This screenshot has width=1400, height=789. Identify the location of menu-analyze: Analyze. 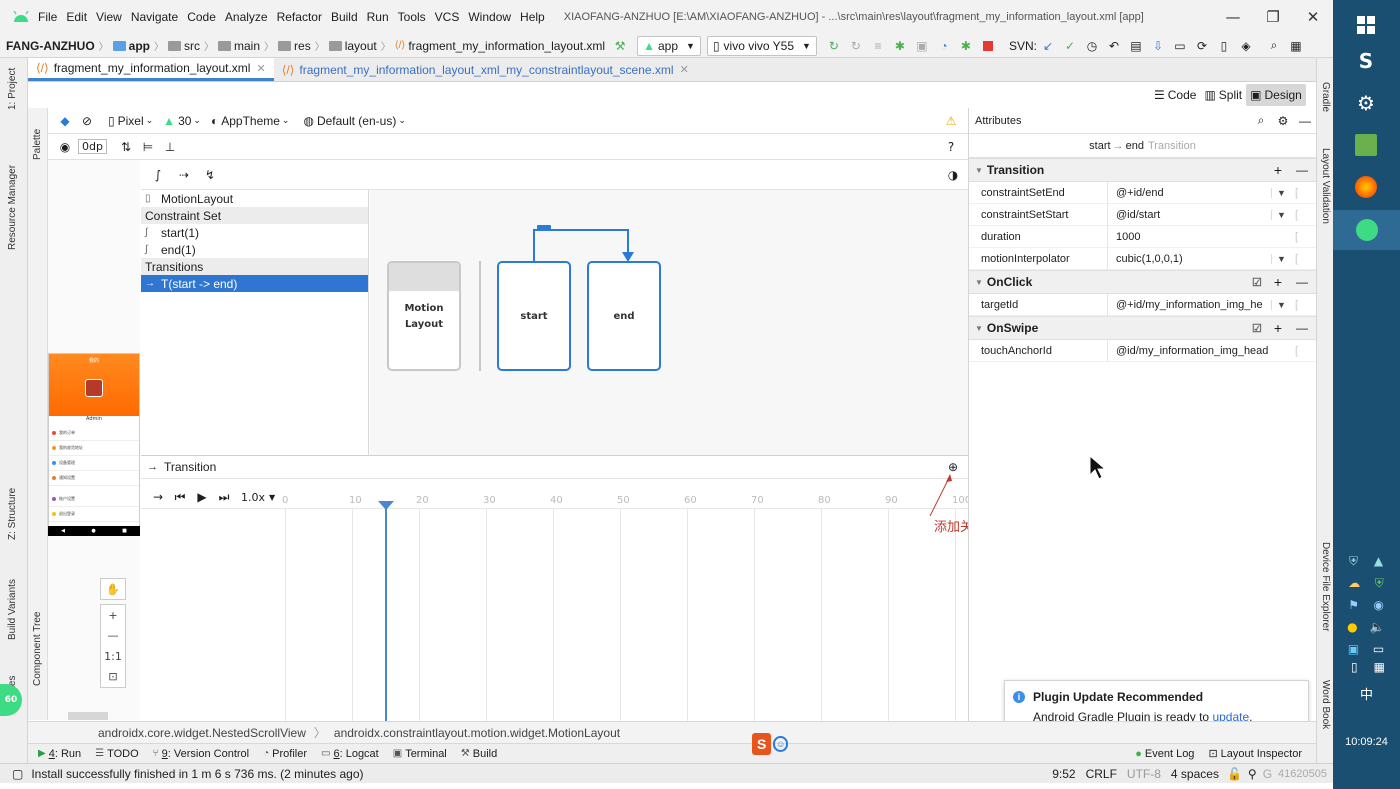
(246, 17).